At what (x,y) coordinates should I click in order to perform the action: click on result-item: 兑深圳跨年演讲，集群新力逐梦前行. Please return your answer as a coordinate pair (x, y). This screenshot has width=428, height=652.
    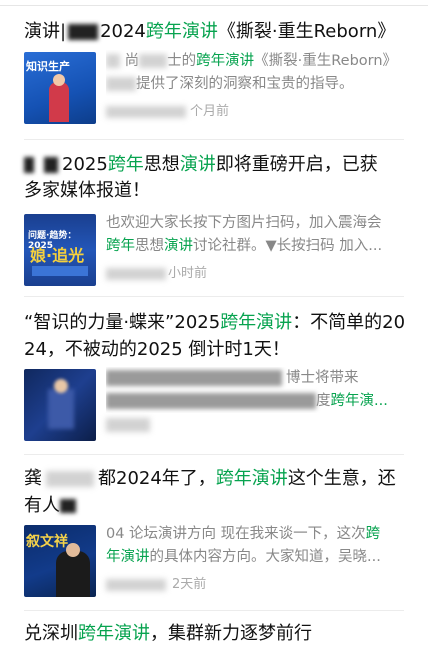
    Looking at the image, I should click on (214, 631).